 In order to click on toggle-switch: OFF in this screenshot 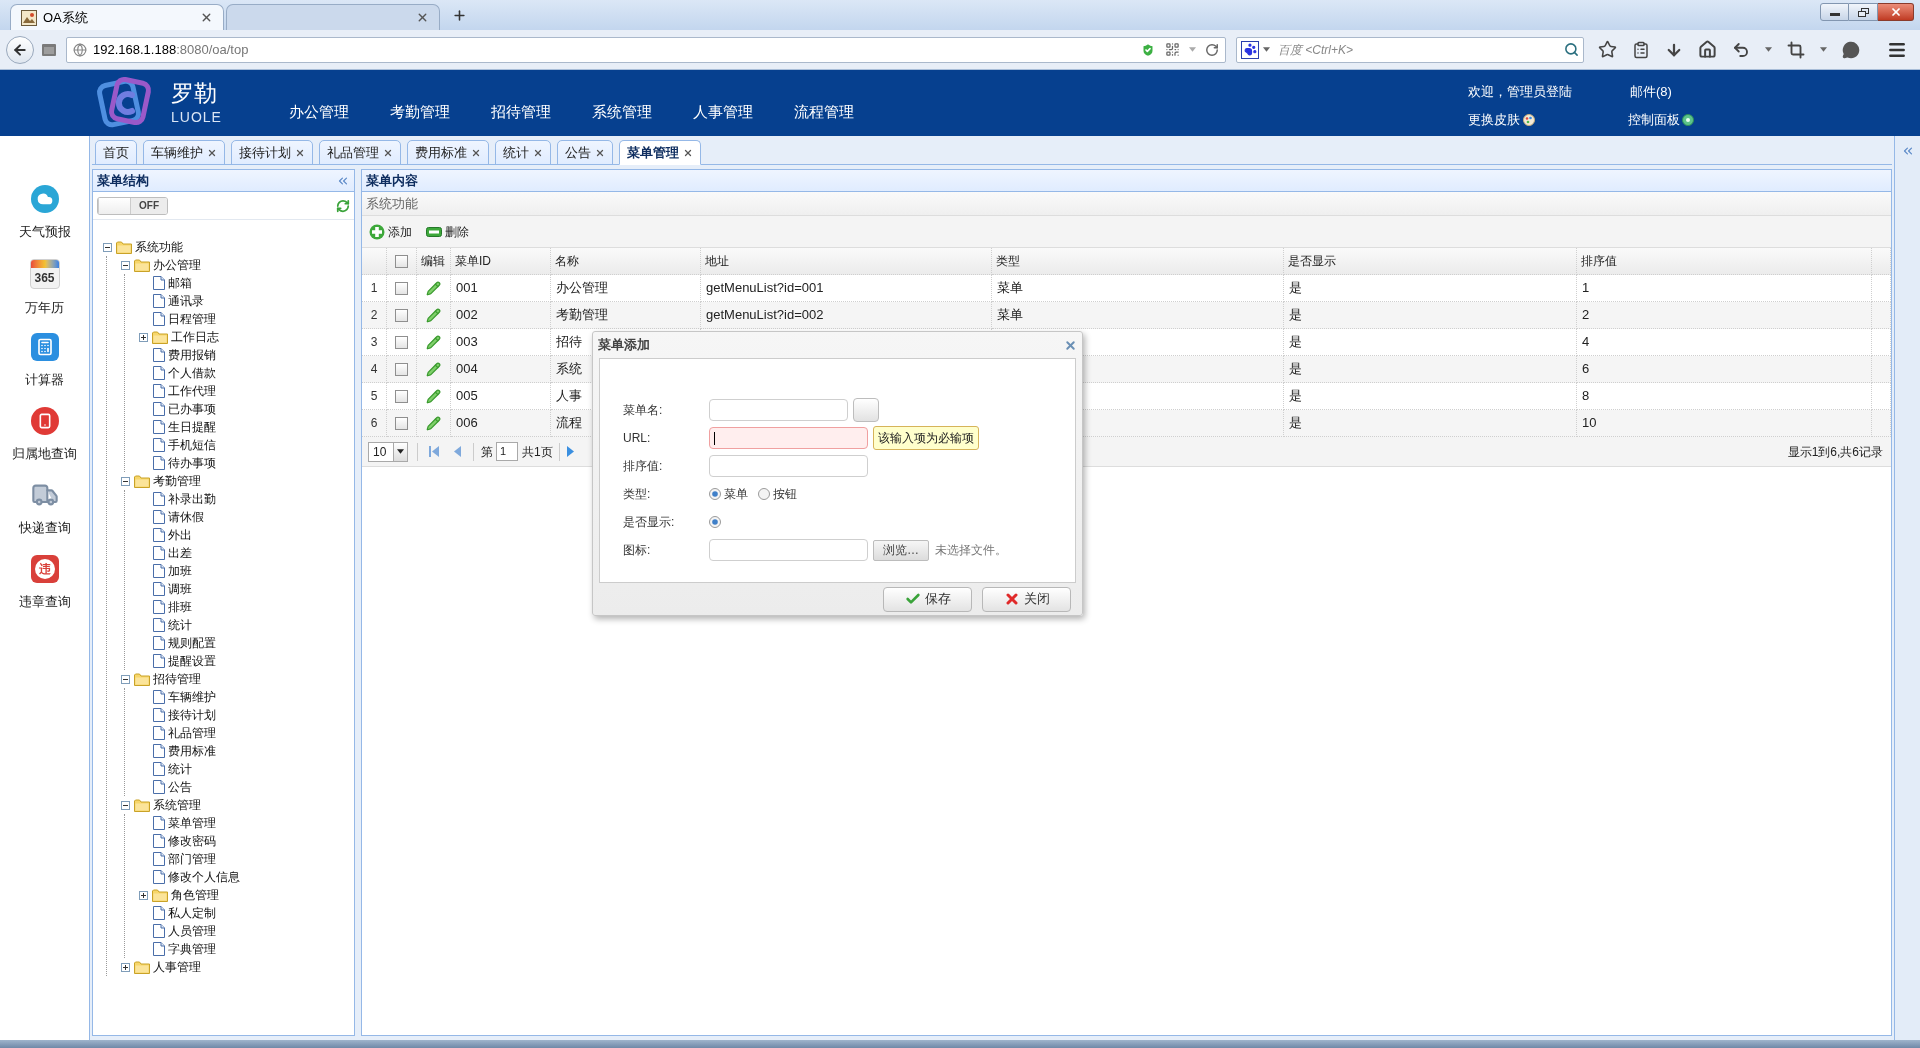, I will do `click(132, 205)`.